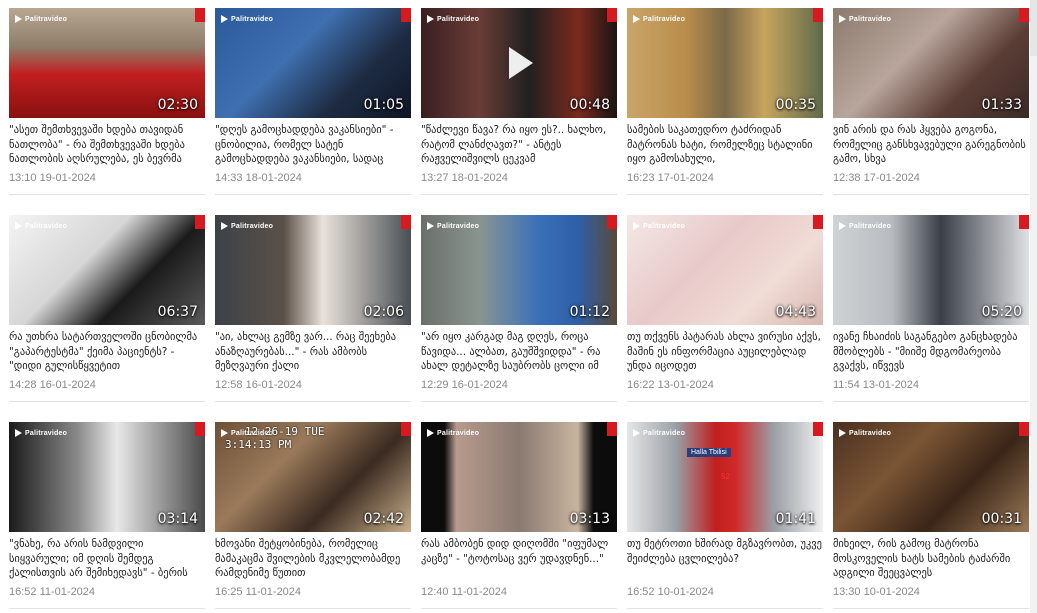 The image size is (1037, 613). I want to click on video-thumbnail: Palitravideo 06:37, so click(107, 270).